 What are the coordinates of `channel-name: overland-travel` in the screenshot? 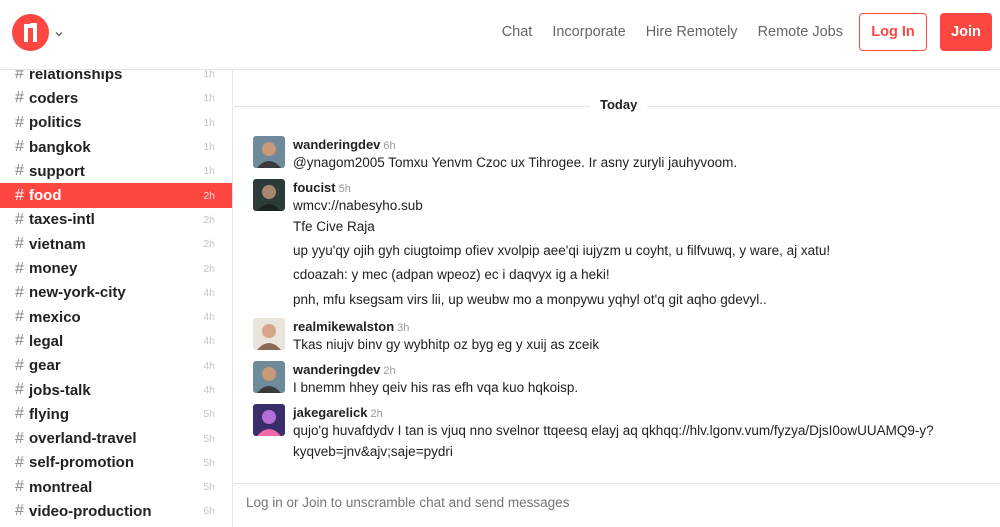 It's located at (83, 439).